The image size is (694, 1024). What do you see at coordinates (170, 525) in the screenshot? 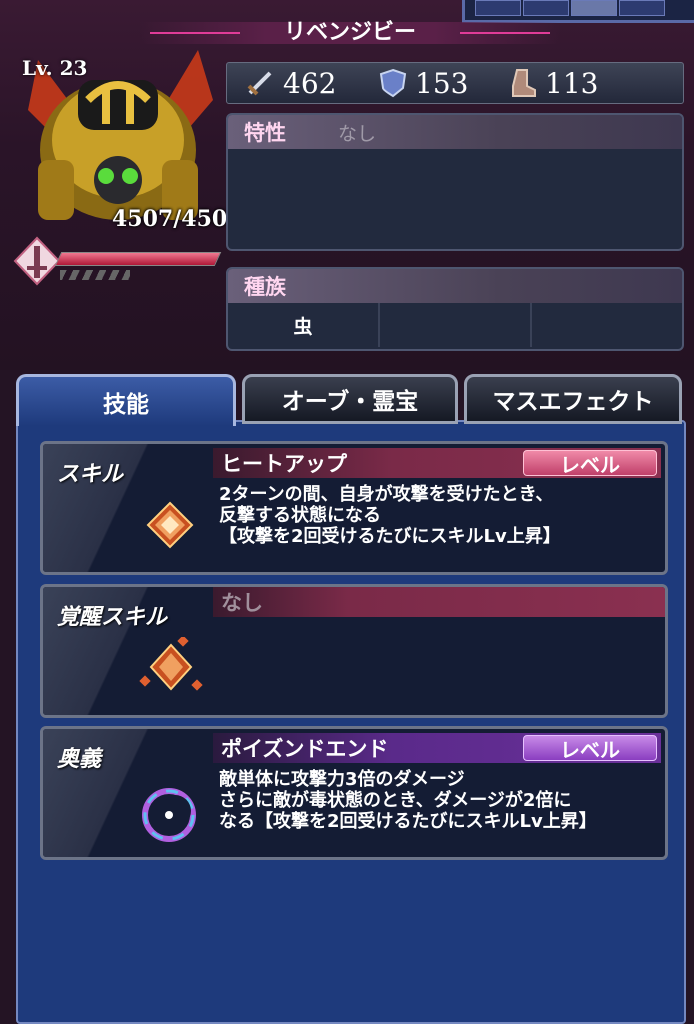
I see `skill-gem-icon` at bounding box center [170, 525].